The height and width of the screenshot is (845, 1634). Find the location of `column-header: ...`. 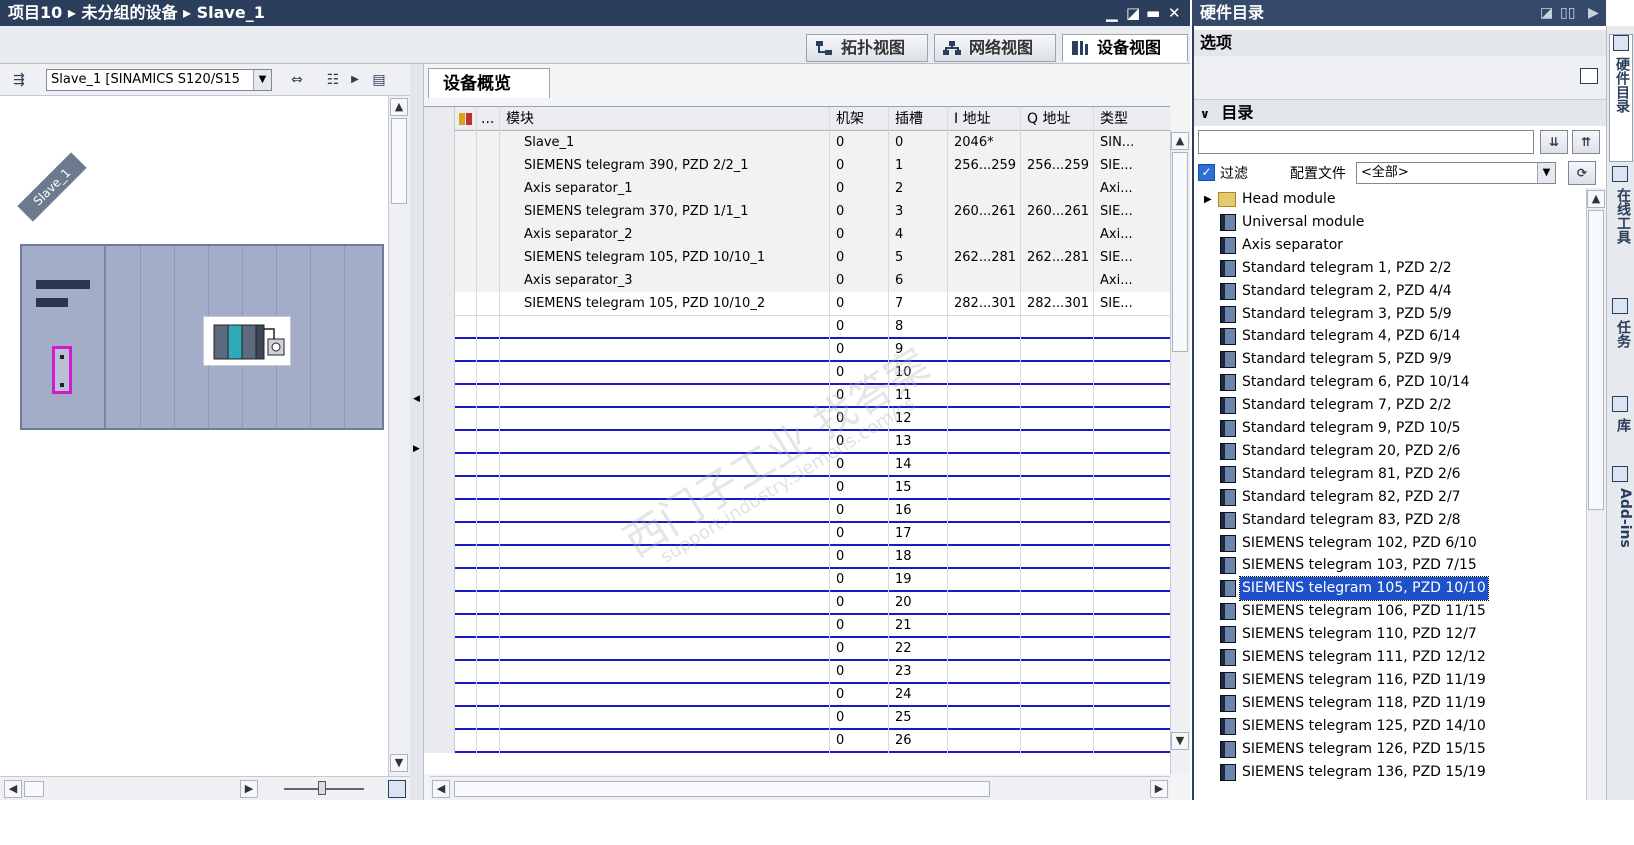

column-header: ... is located at coordinates (488, 119).